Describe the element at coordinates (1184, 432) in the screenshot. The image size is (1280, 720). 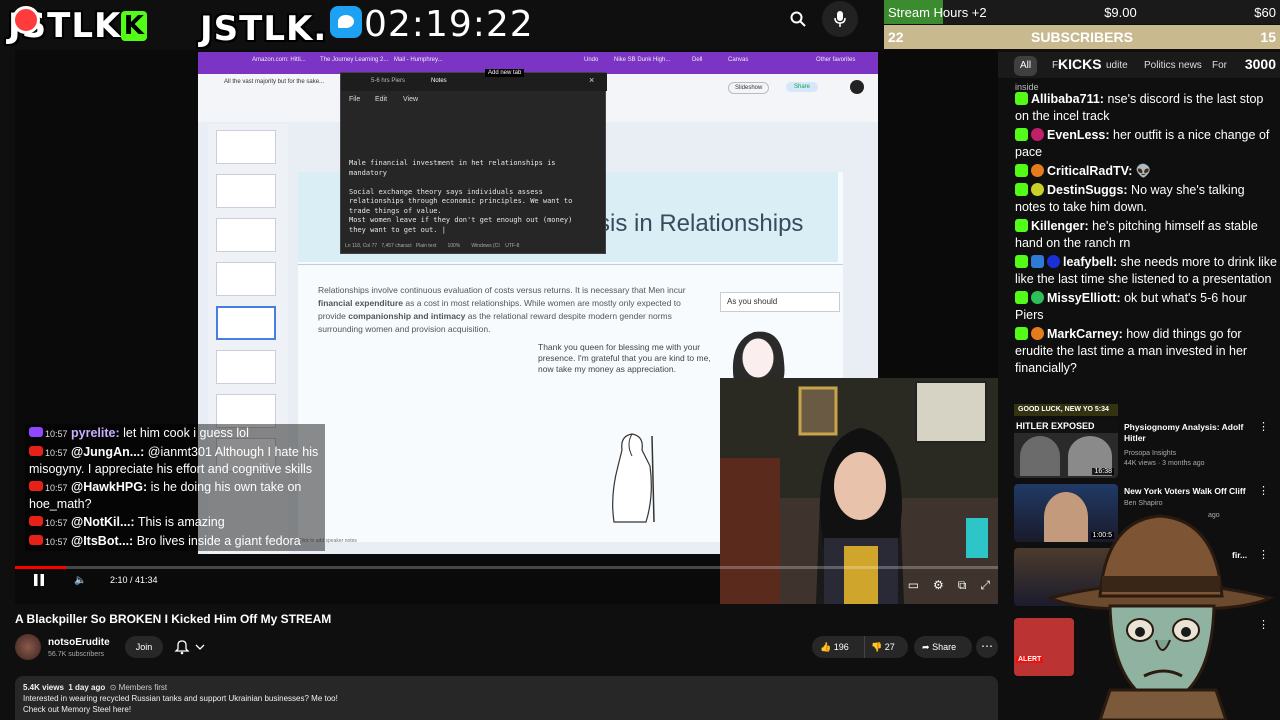
I see `rec-title: Physiognomy Analysis: Adolf Hitler` at that location.